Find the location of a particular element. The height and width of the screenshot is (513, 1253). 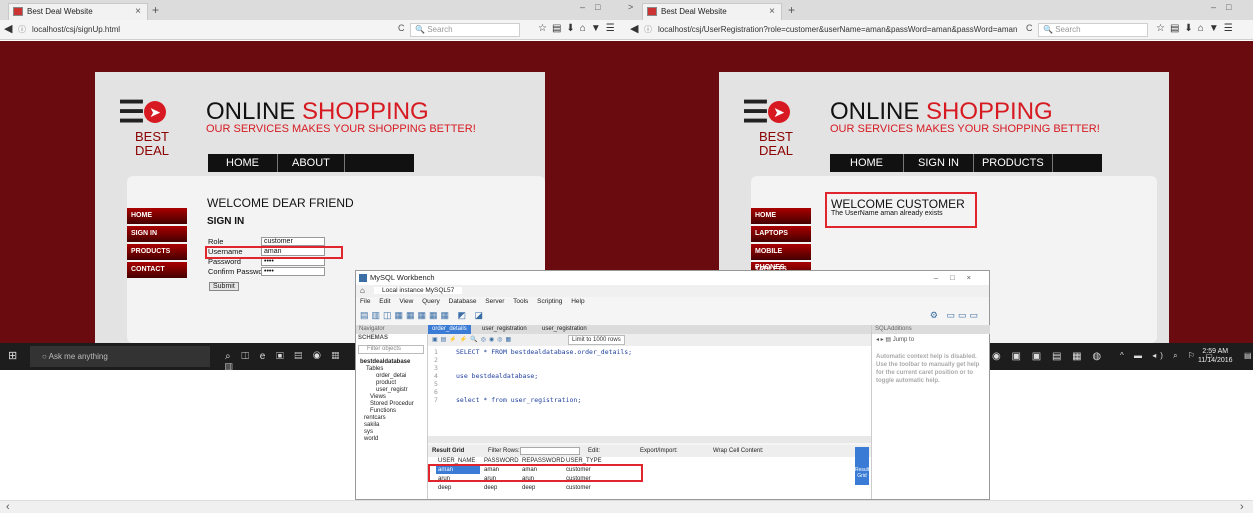

side-mobile-phones: MOBILE PHONES is located at coordinates (781, 257).